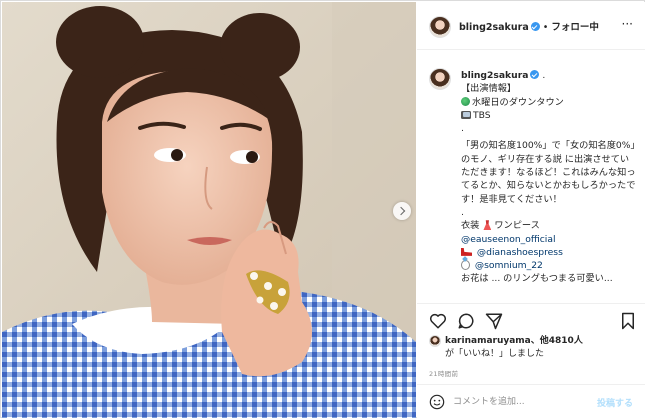 Image resolution: width=645 pixels, height=418 pixels. Describe the element at coordinates (531, 319) in the screenshot. I see `action-bar` at that location.